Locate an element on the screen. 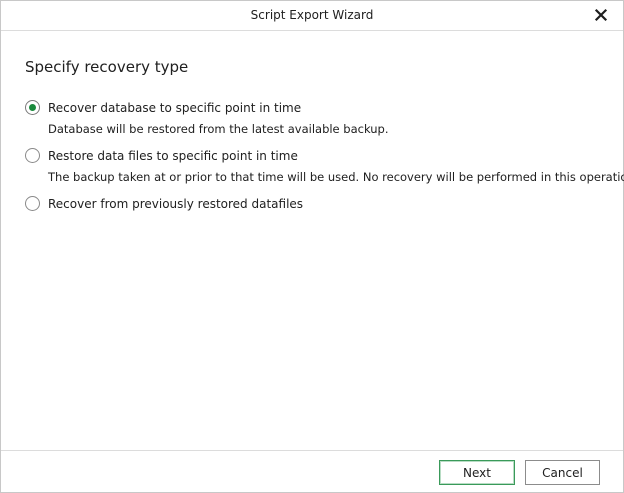  close-button is located at coordinates (601, 15).